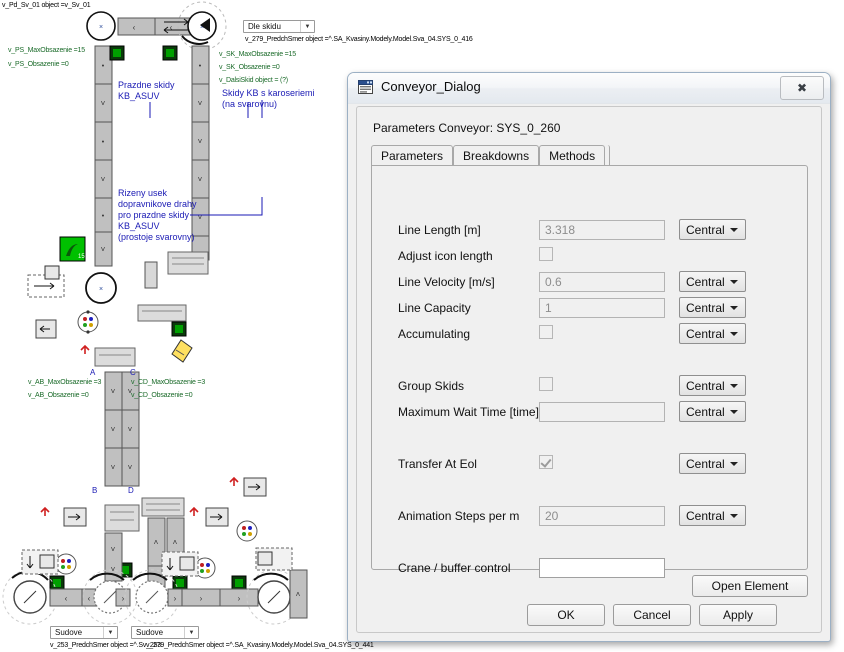 The height and width of the screenshot is (652, 844). I want to click on combo-line-capacity-scope-value: Central, so click(705, 307).